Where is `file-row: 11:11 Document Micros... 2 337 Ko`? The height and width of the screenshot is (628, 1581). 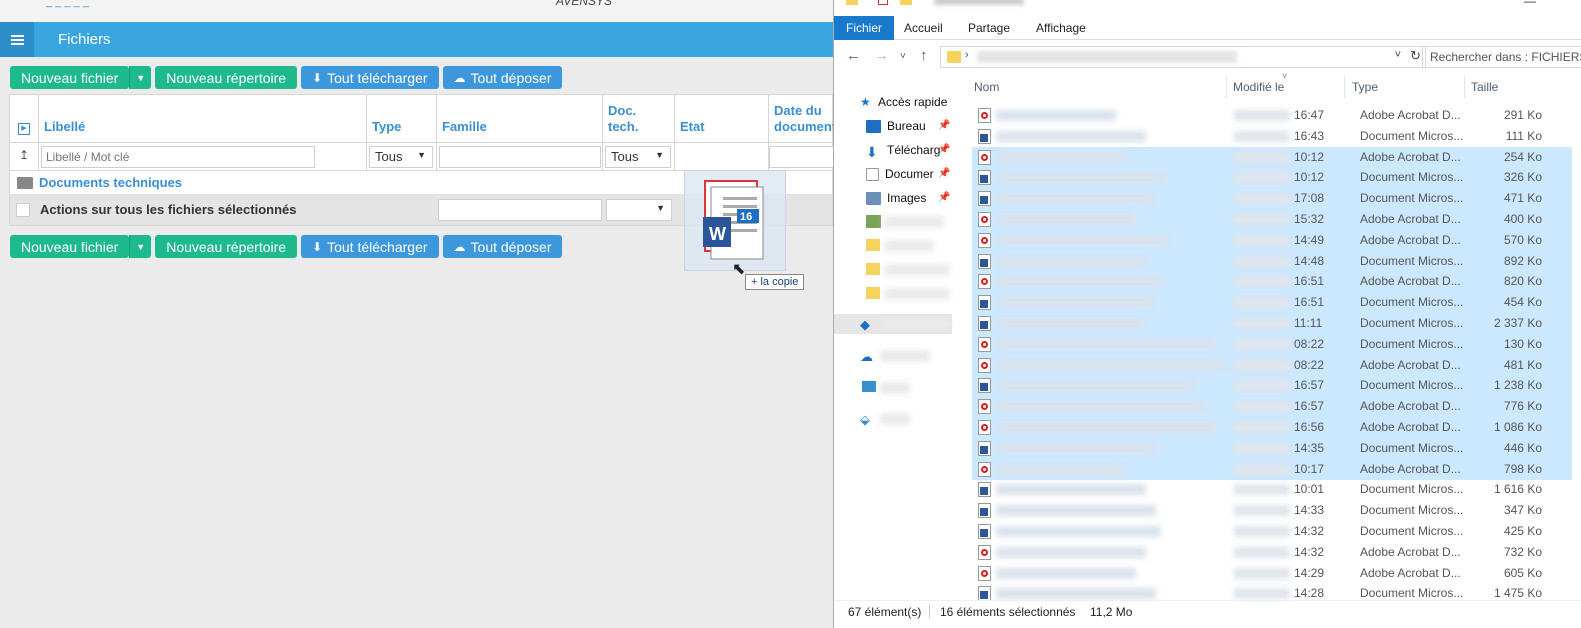 file-row: 11:11 Document Micros... 2 337 Ko is located at coordinates (1272, 323).